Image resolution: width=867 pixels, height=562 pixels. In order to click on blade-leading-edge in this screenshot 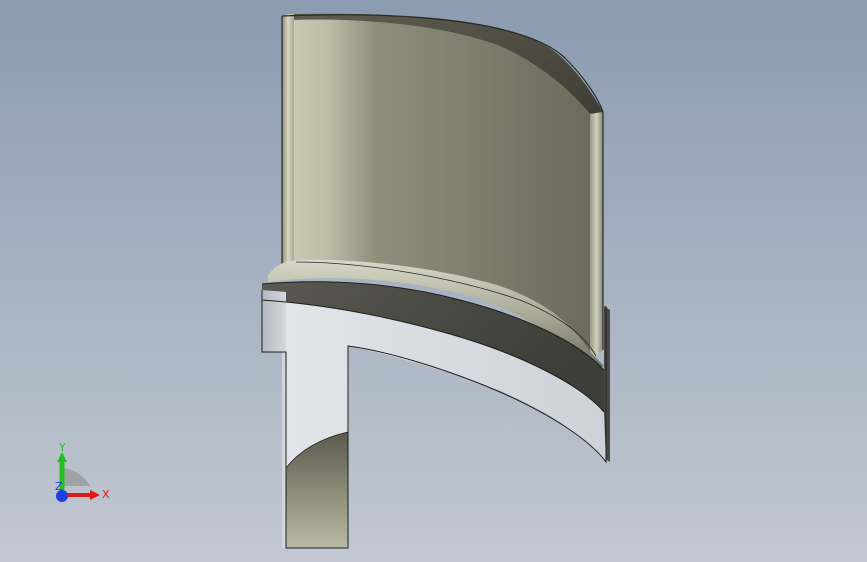, I will do `click(288, 140)`.